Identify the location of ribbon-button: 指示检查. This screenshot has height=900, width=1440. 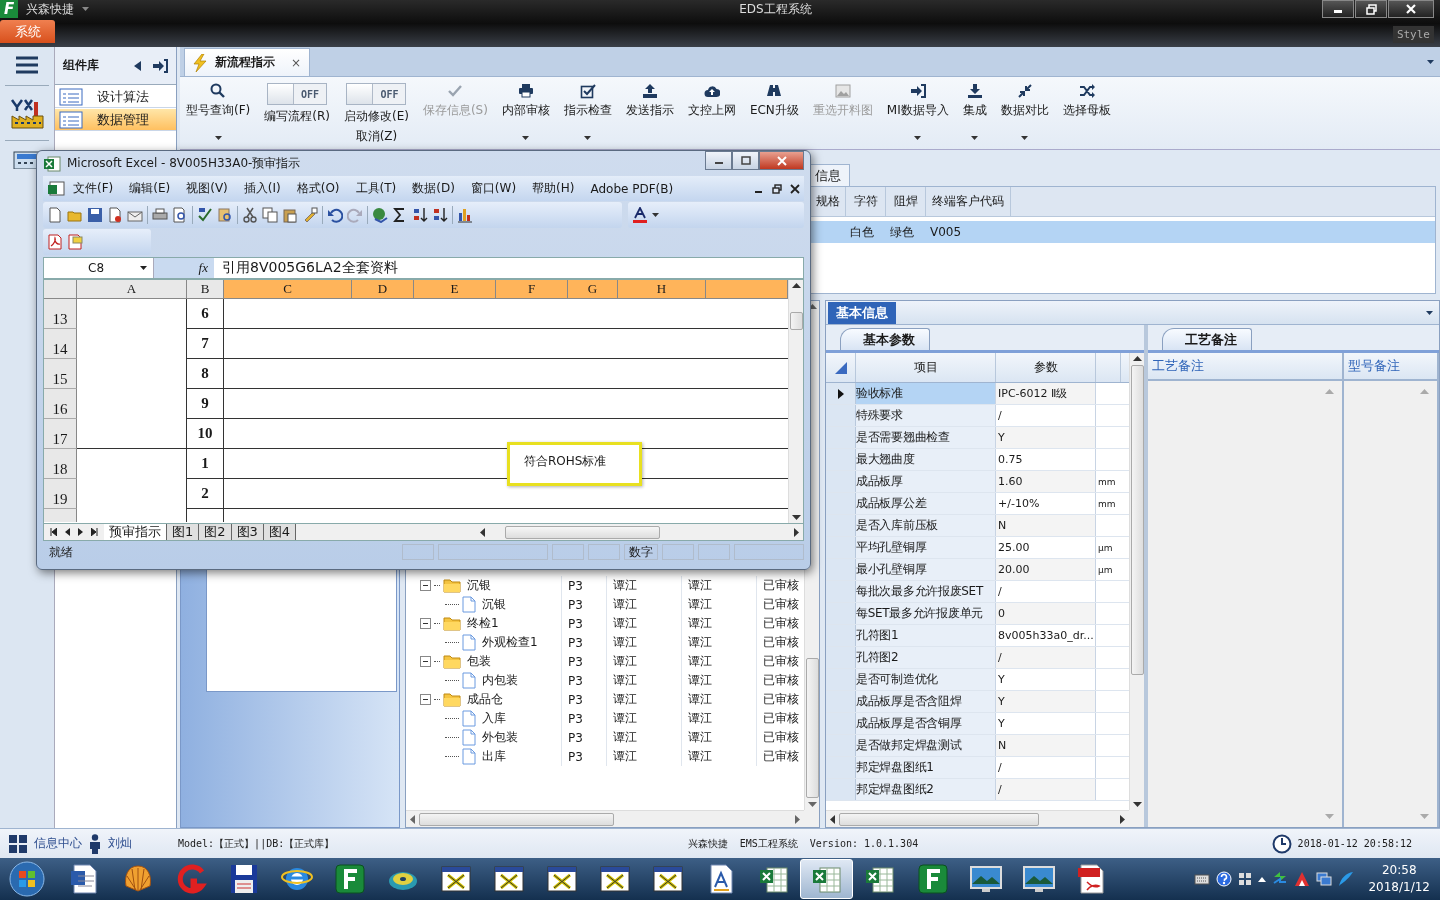
(587, 111).